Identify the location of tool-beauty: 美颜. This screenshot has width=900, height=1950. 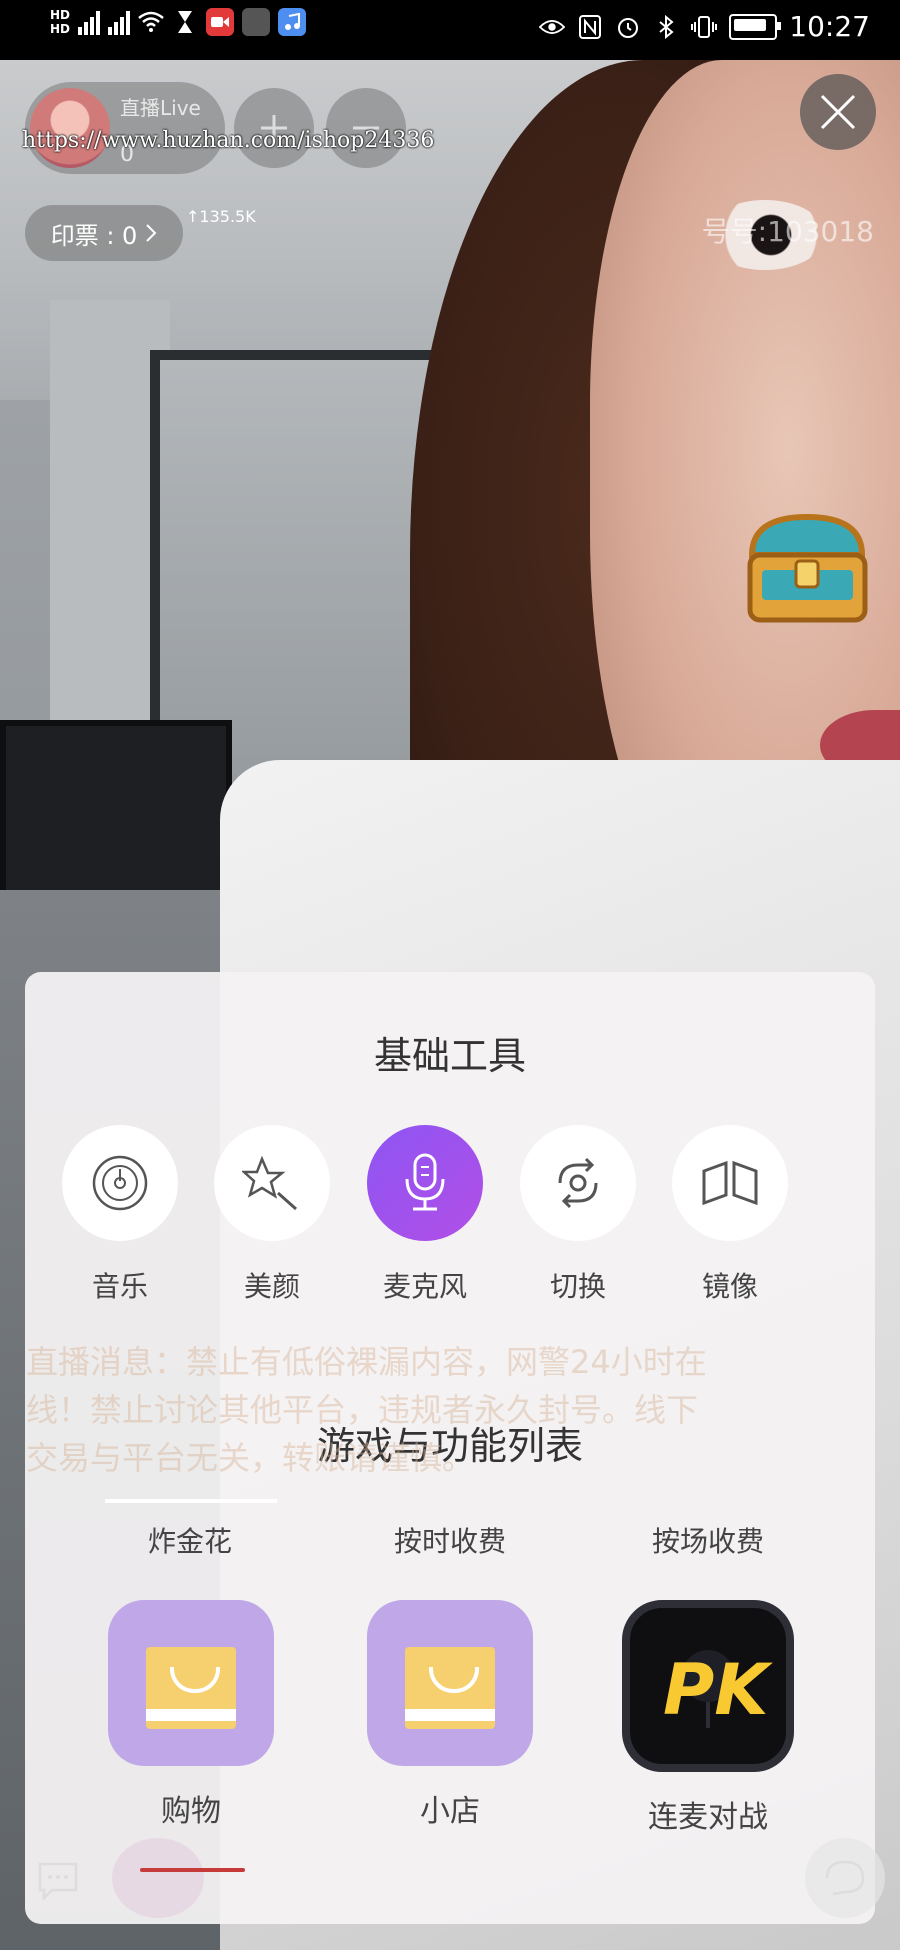
(272, 1215).